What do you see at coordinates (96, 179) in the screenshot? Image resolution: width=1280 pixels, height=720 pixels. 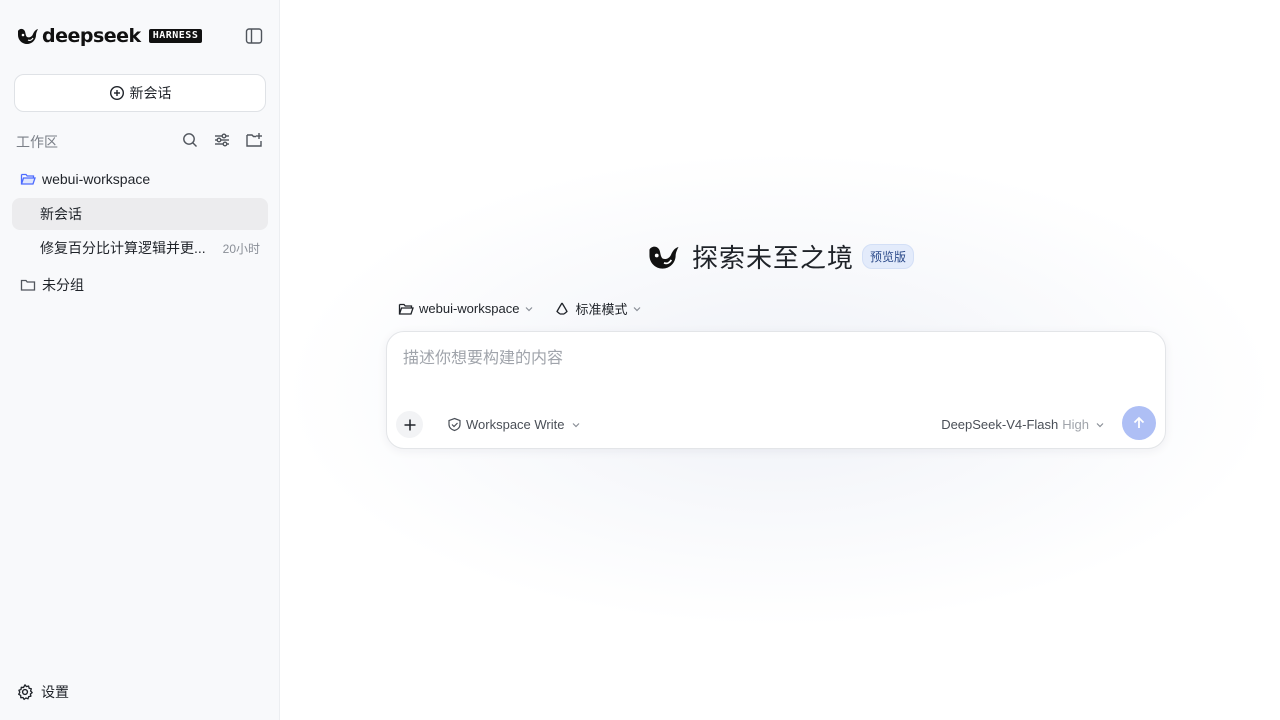 I see `folder-name: webui-workspace` at bounding box center [96, 179].